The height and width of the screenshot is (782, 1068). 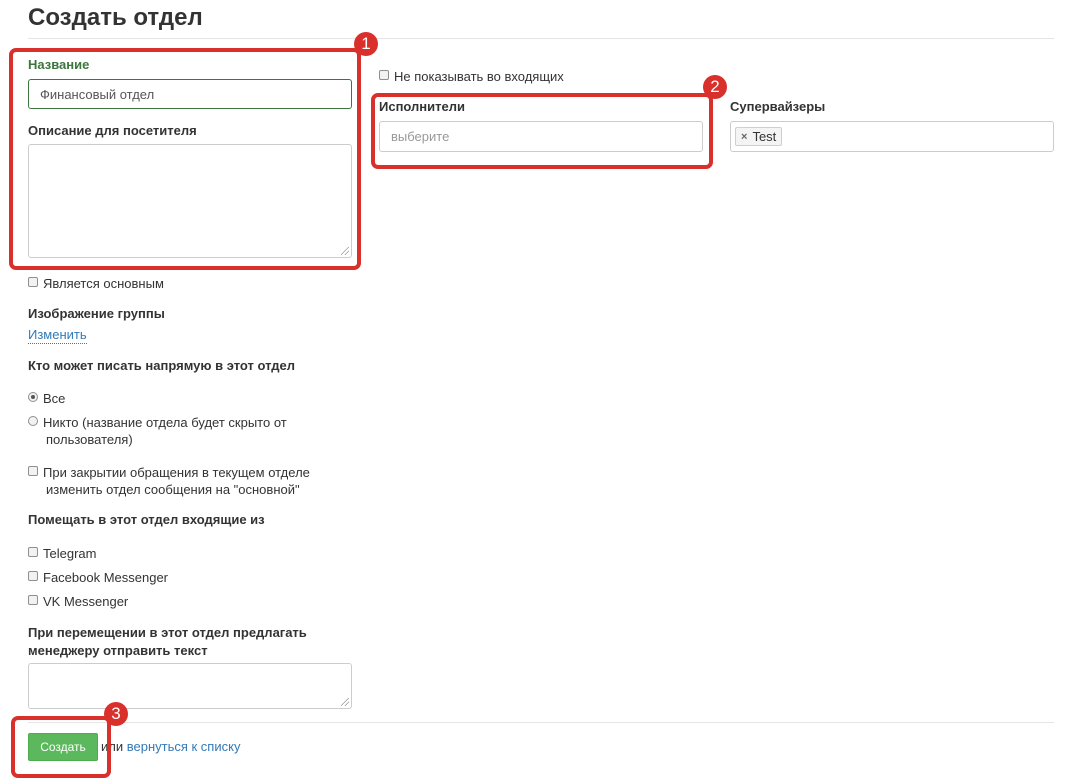 What do you see at coordinates (541, 38) in the screenshot?
I see `title-divider` at bounding box center [541, 38].